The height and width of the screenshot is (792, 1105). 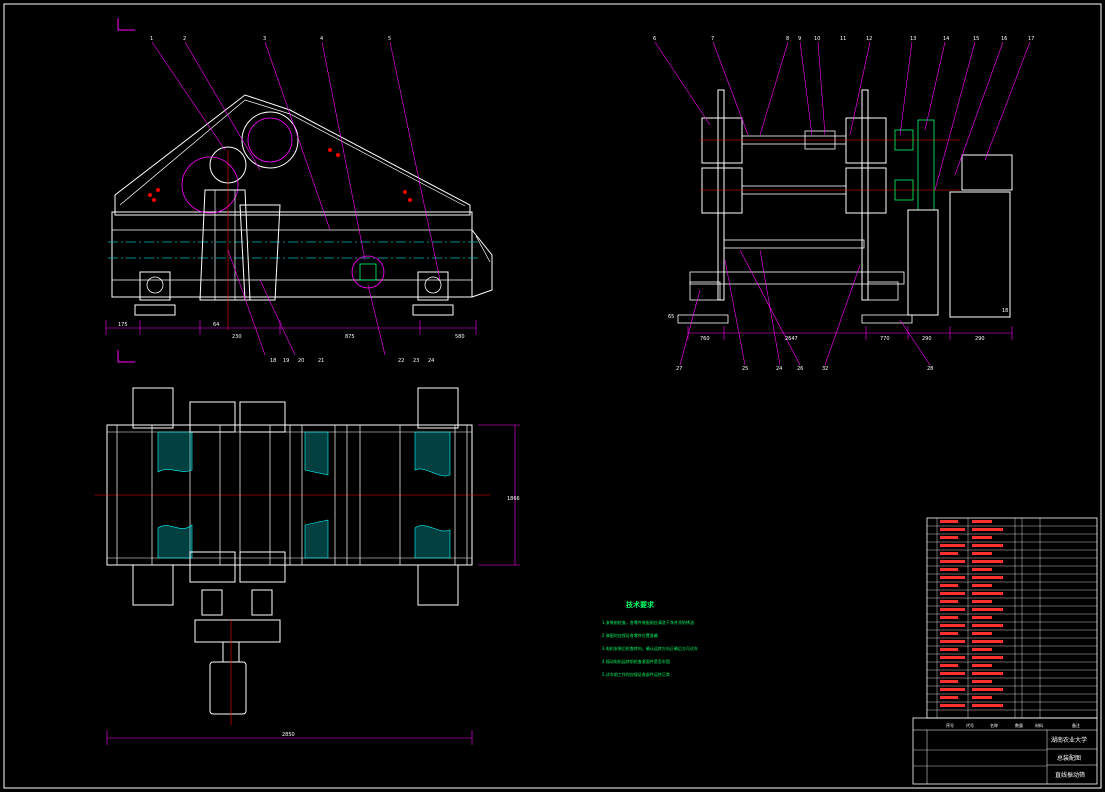 I want to click on drawing-type: 总装配图, so click(x=1069, y=758).